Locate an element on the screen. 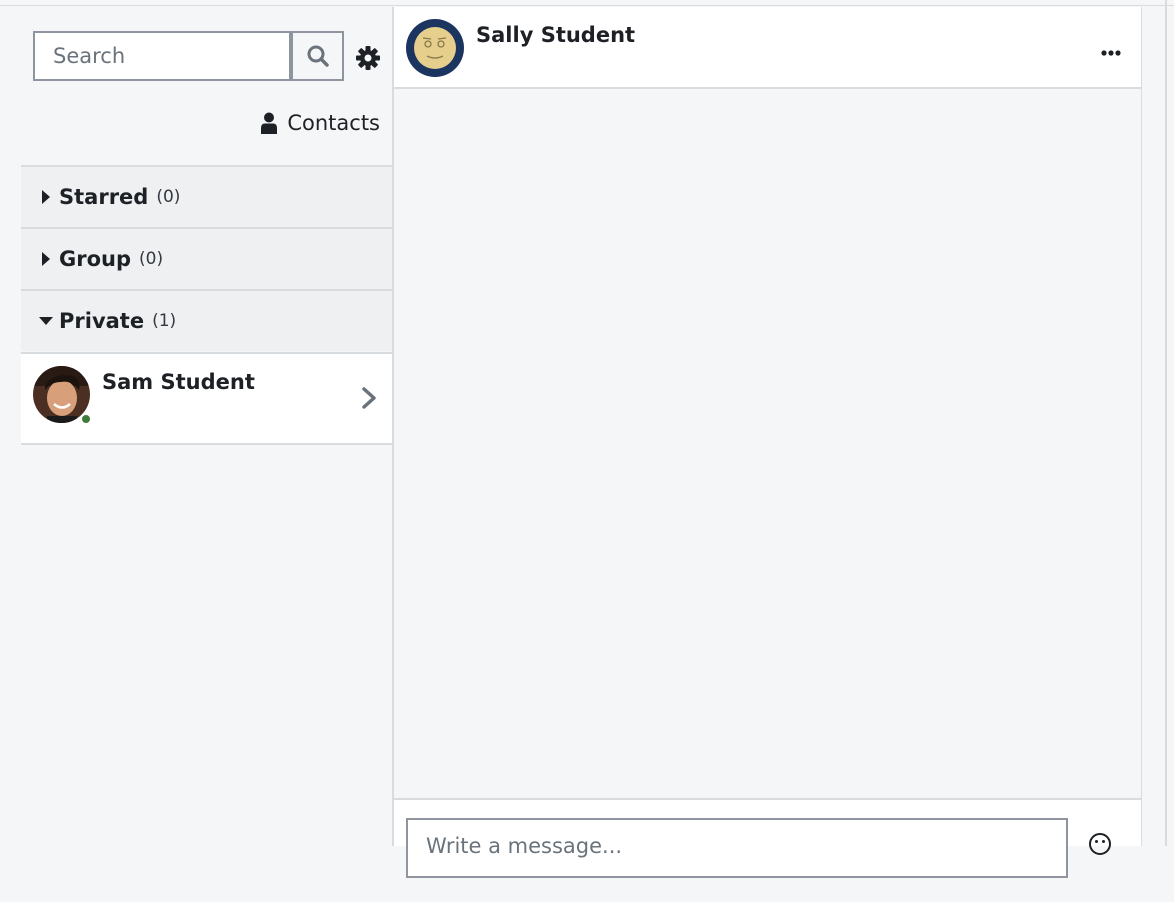 This screenshot has width=1174, height=902. conversation-header: Sally Student is located at coordinates (767, 48).